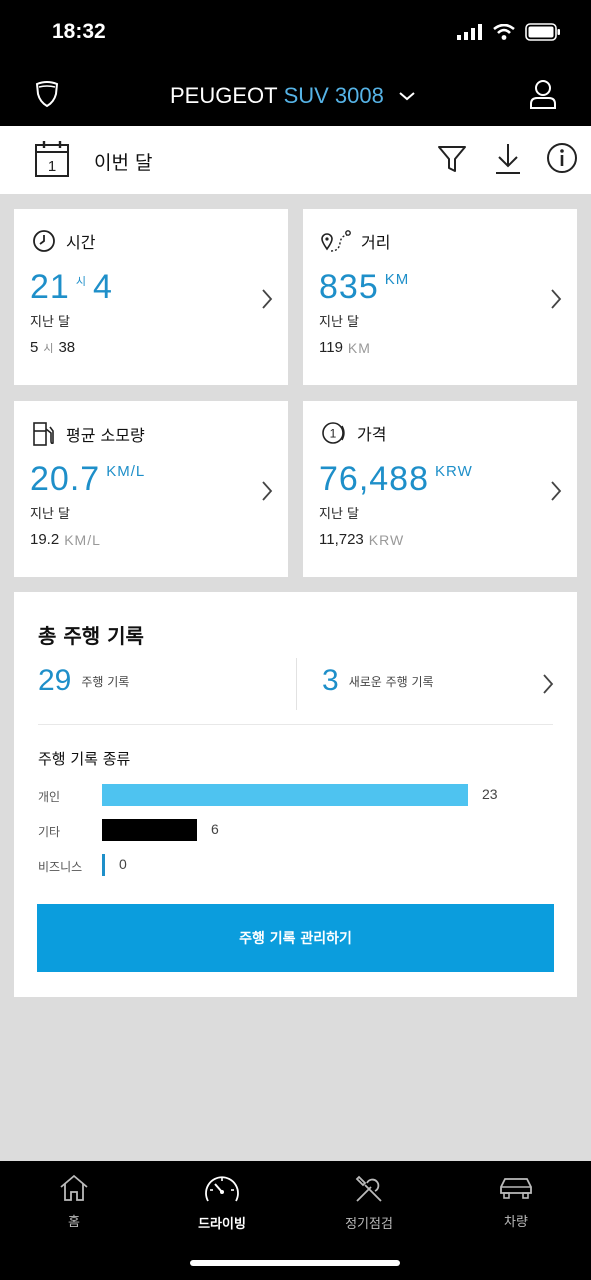 The height and width of the screenshot is (1280, 591). I want to click on summary-divider, so click(296, 684).